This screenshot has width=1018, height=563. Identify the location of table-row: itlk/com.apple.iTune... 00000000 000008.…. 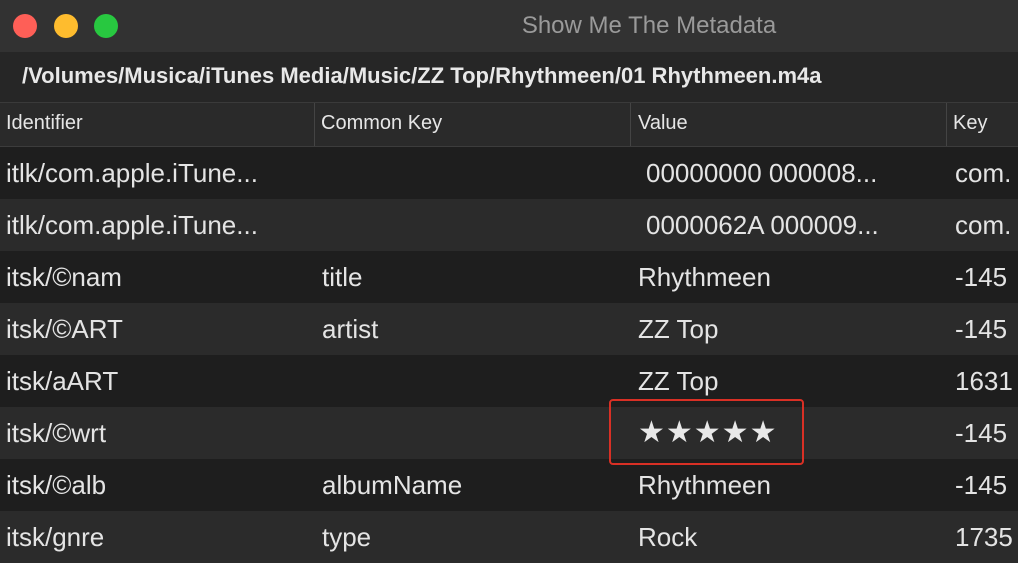
(509, 173).